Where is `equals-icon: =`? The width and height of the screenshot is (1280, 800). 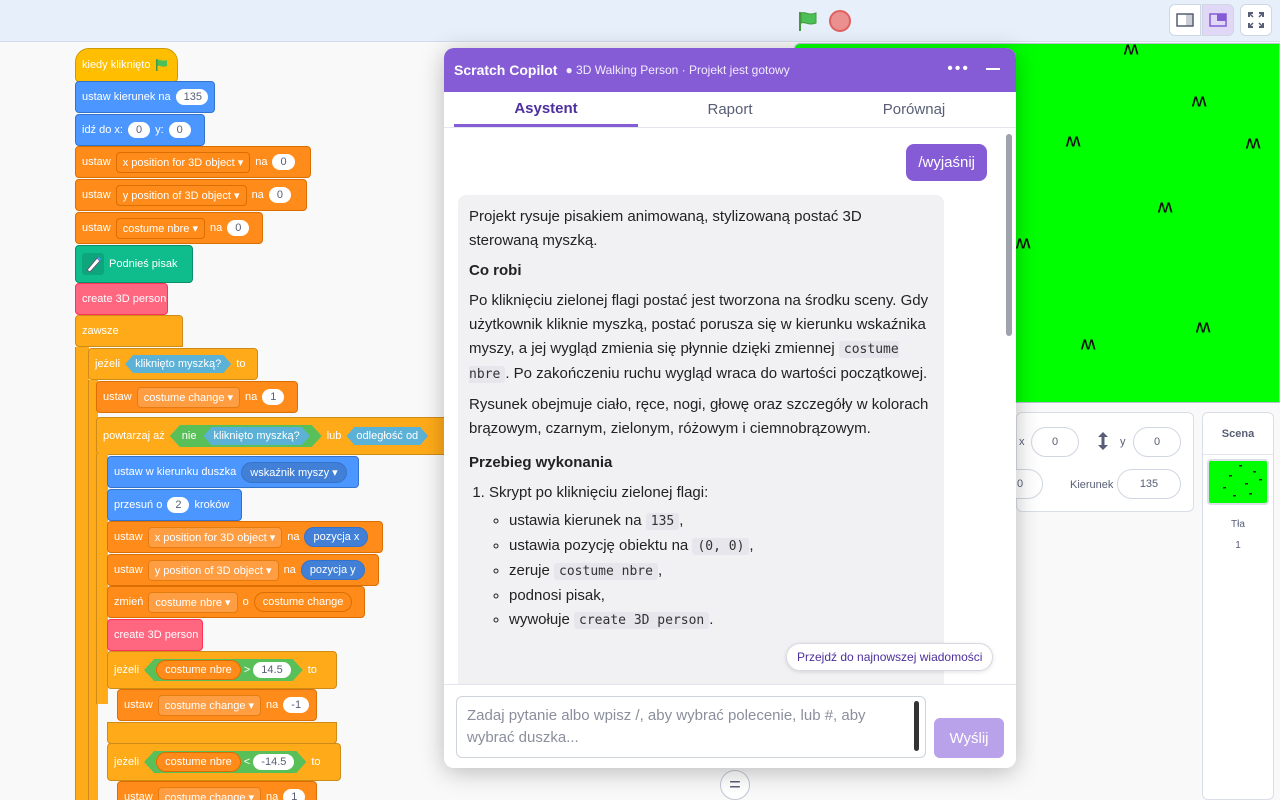 equals-icon: = is located at coordinates (735, 784).